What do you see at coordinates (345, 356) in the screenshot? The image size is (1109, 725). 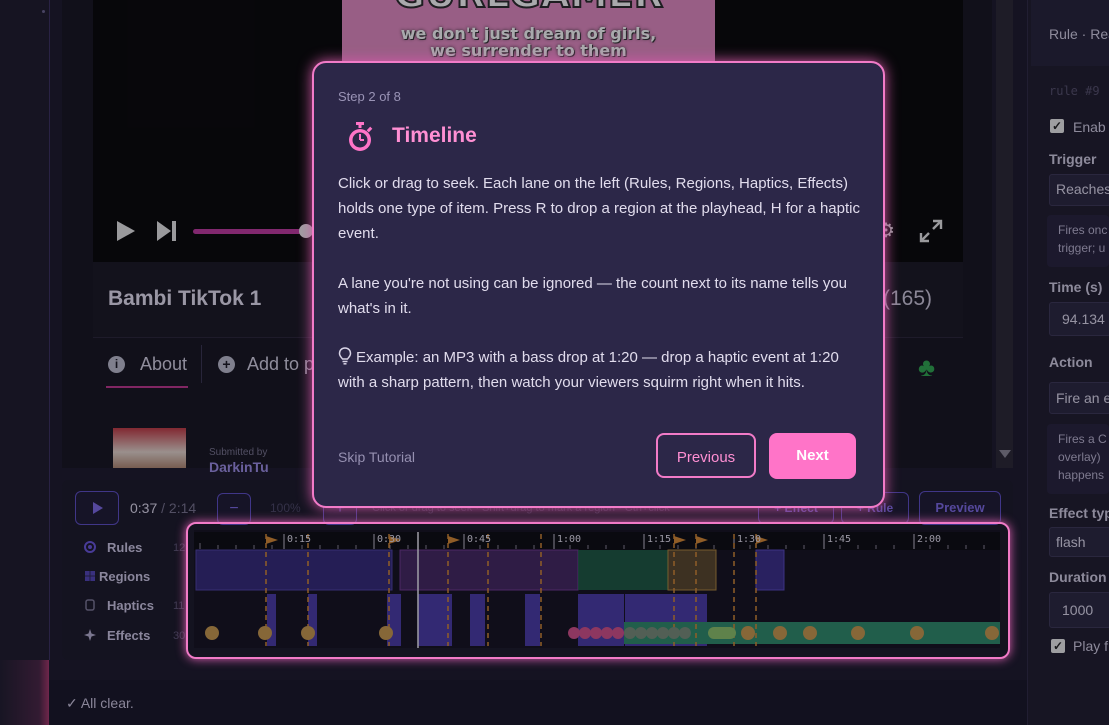 I see `lightbulb-icon` at bounding box center [345, 356].